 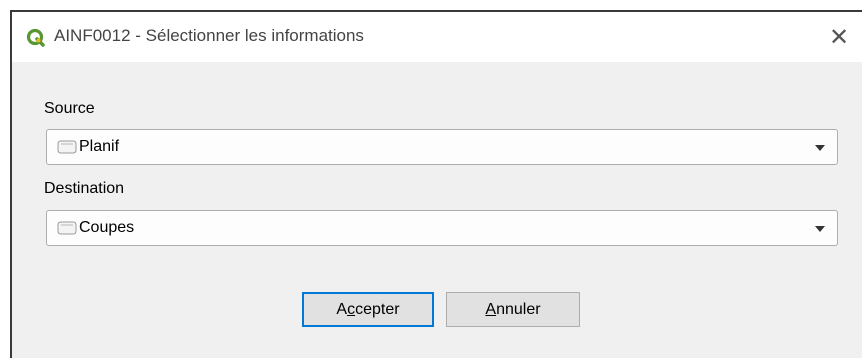 I want to click on cancel-label: Annuler, so click(x=513, y=309).